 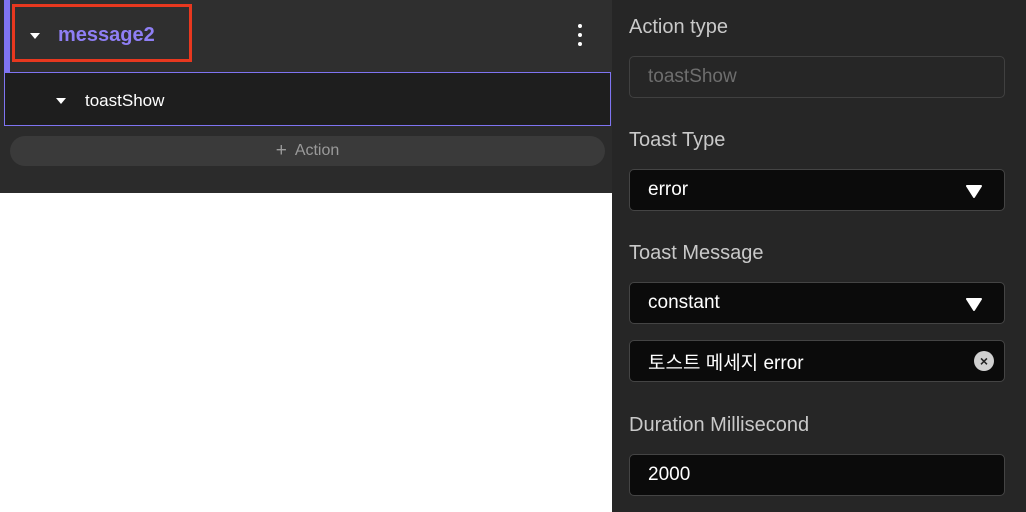 What do you see at coordinates (692, 76) in the screenshot?
I see `action-type-value: toastShow` at bounding box center [692, 76].